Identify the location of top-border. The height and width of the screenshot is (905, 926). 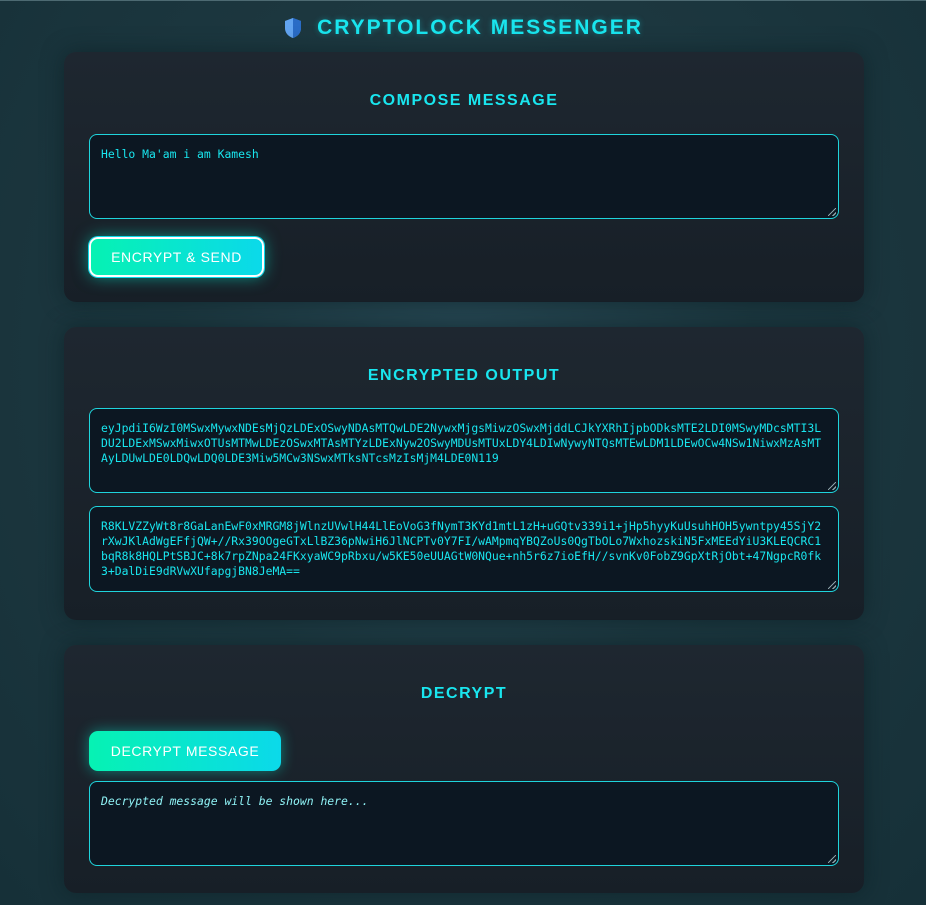
(463, 0).